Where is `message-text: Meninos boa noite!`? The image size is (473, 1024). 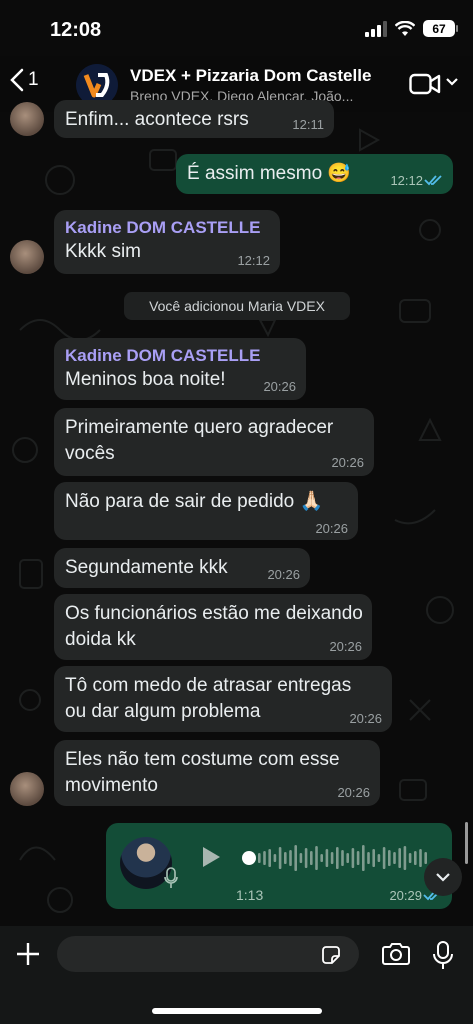
message-text: Meninos boa noite! is located at coordinates (145, 379).